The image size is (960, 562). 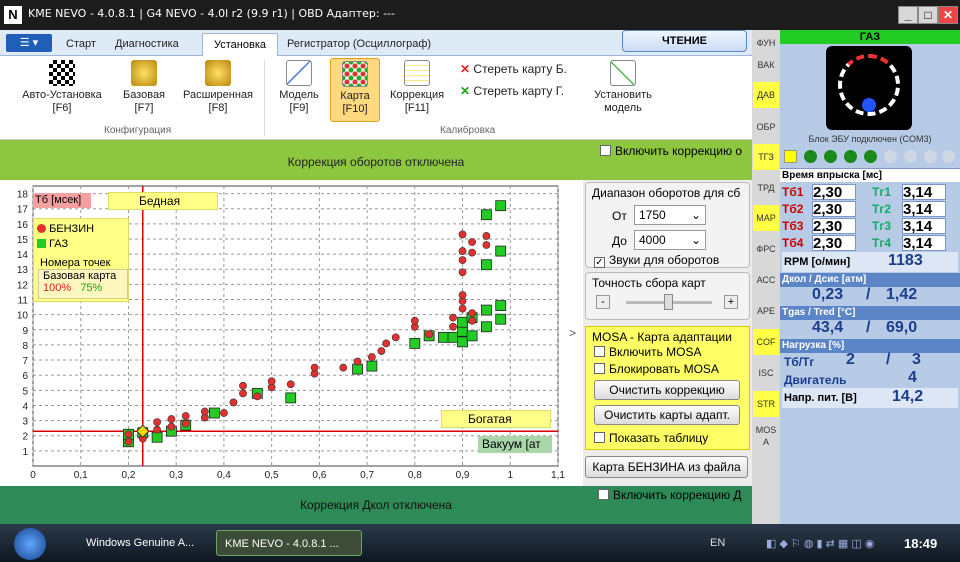 I want to click on accuracy-slider-thumb, so click(x=668, y=302).